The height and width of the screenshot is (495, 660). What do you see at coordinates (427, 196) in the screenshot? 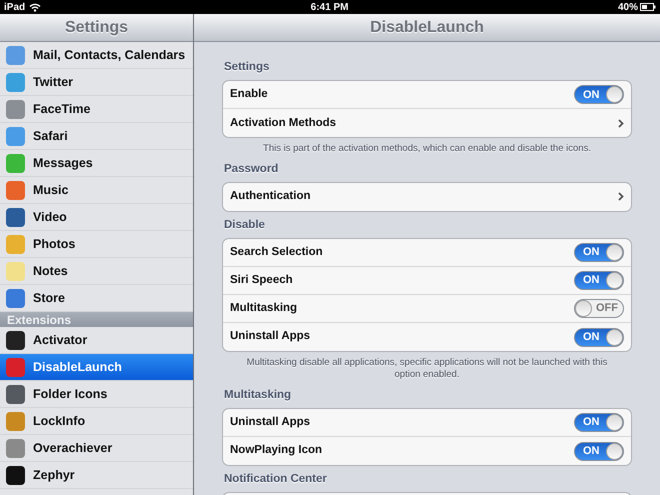
I see `settings-row: Authentication` at bounding box center [427, 196].